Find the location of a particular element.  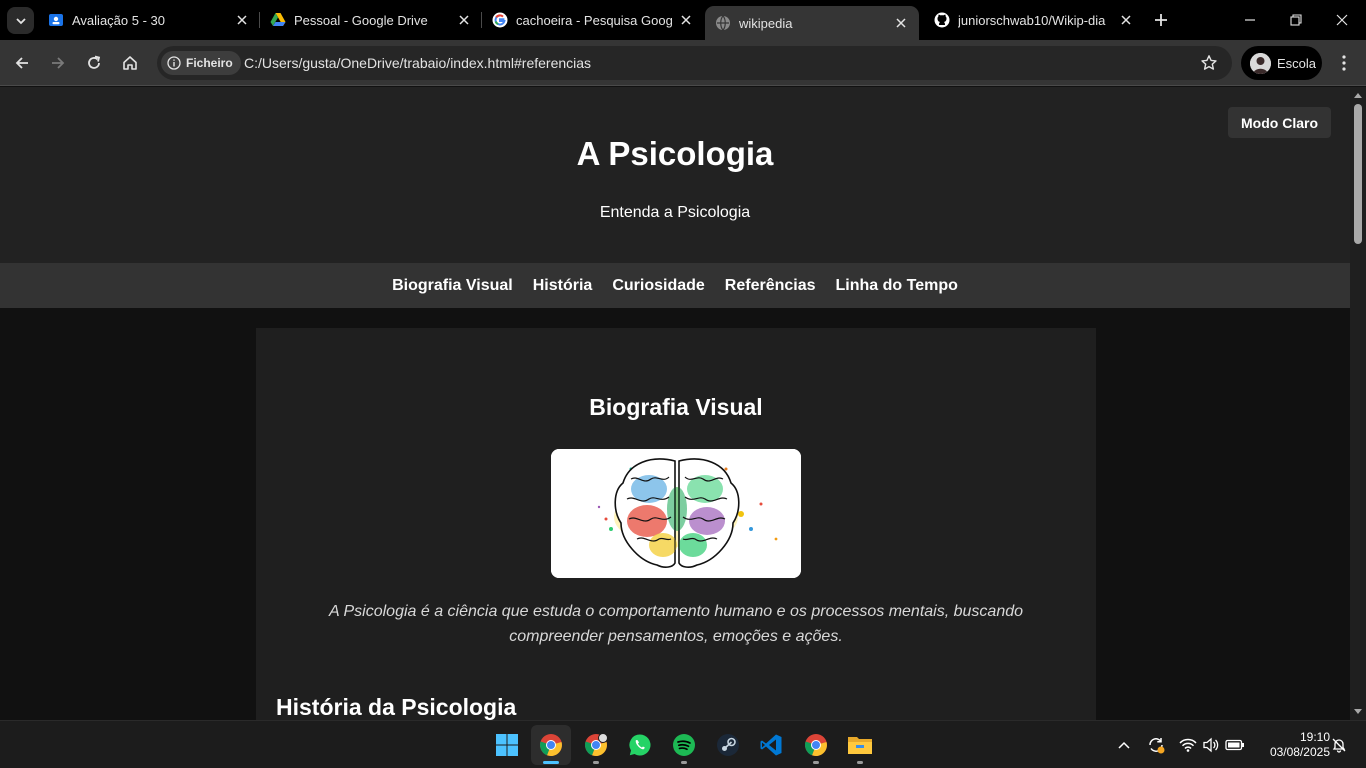

site-info-chip: Ficheiro is located at coordinates (201, 63).